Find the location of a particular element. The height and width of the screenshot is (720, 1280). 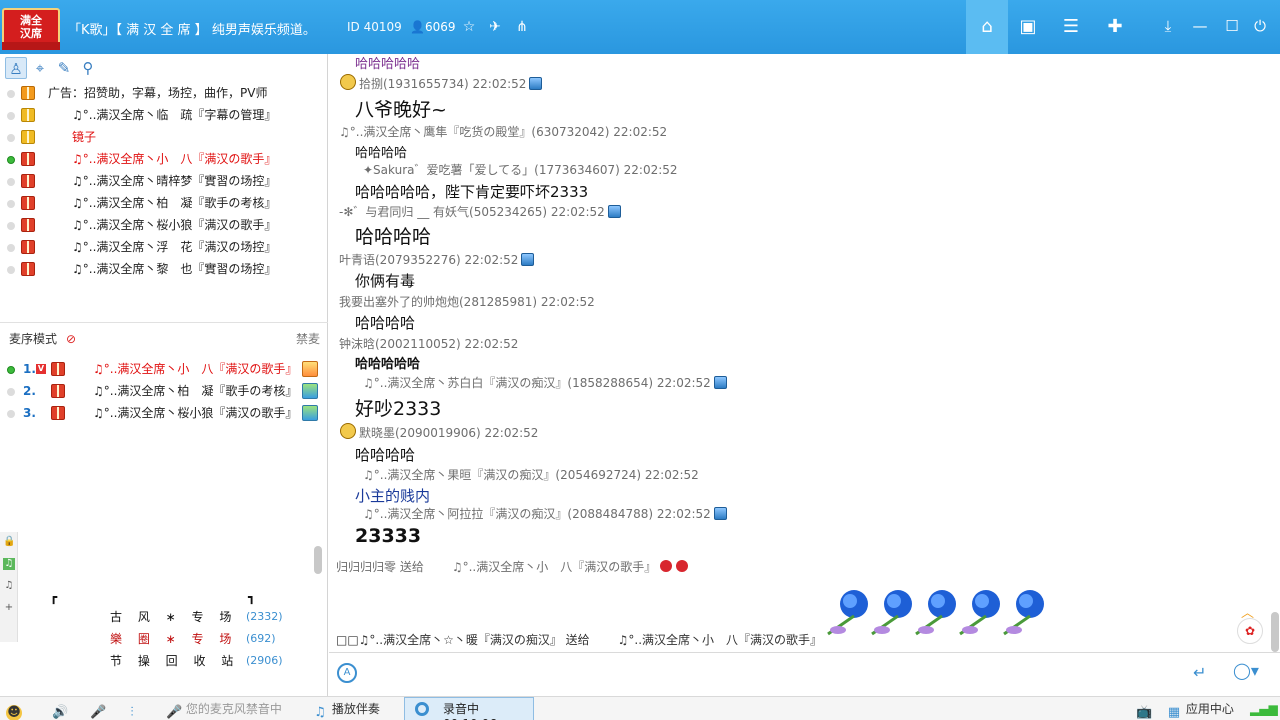

user-list-icon: ♙ is located at coordinates (16, 68).